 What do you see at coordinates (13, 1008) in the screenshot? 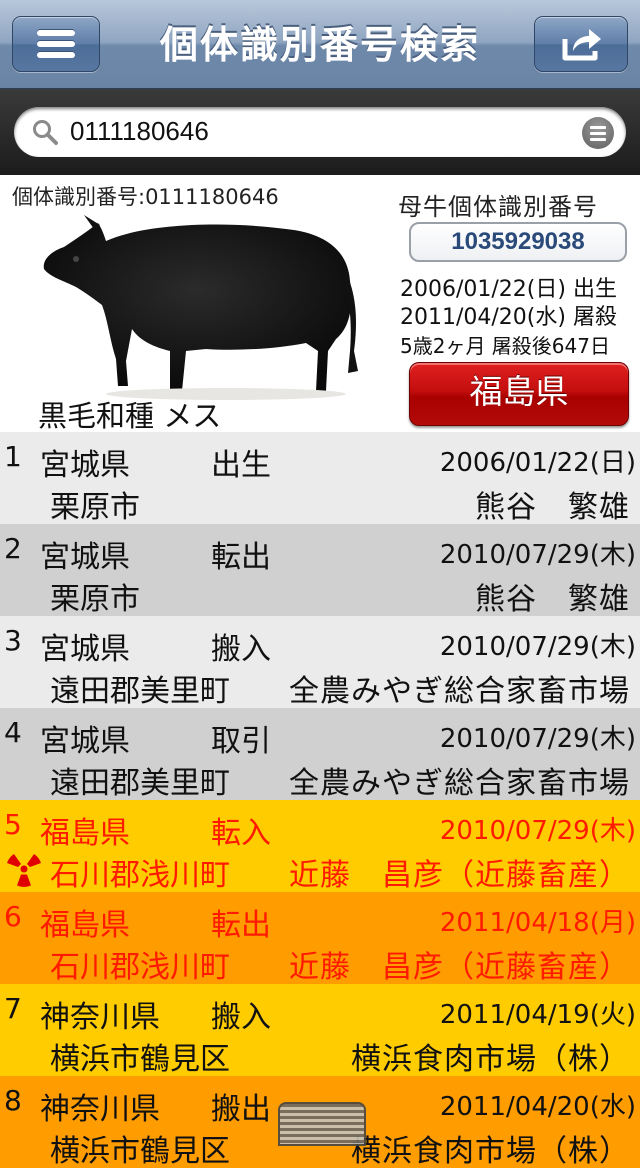
I see `row-number: 7` at bounding box center [13, 1008].